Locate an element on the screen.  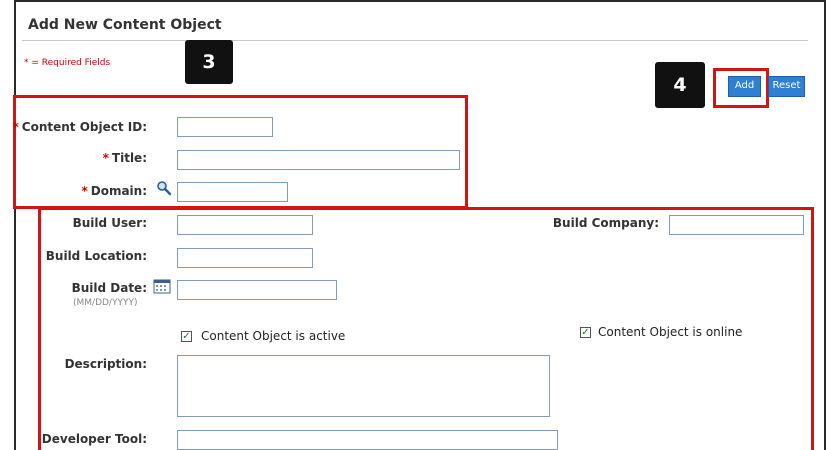
build-location-label: Build Location: is located at coordinates (96, 256).